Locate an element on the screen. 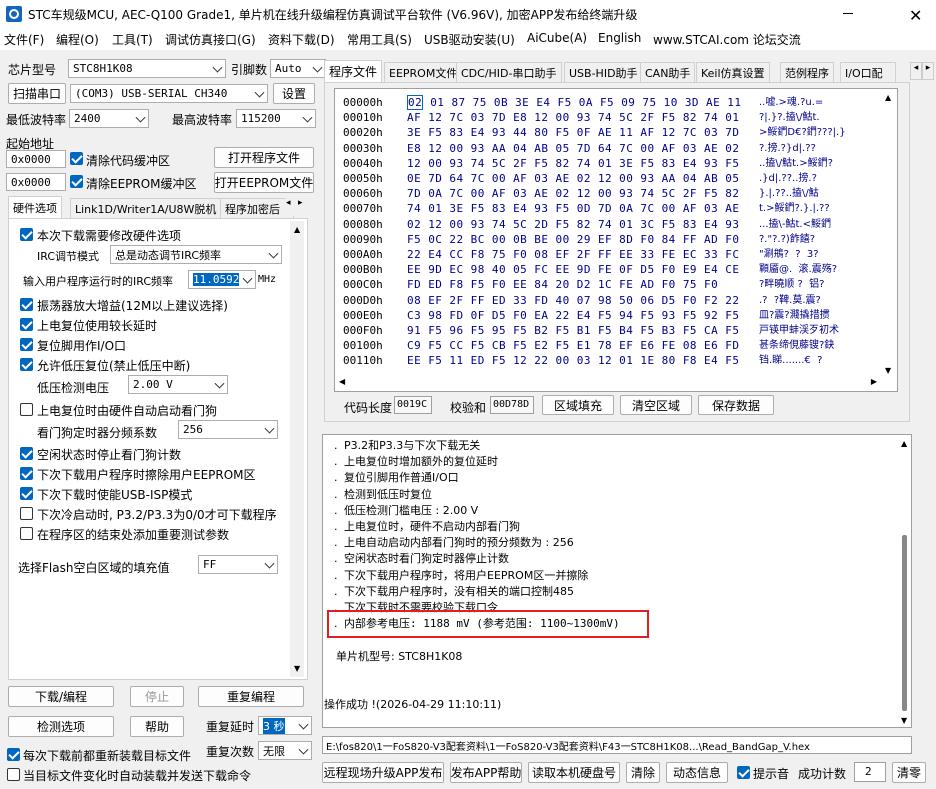 This screenshot has height=789, width=936. clear-count-button: 清零 is located at coordinates (909, 772).